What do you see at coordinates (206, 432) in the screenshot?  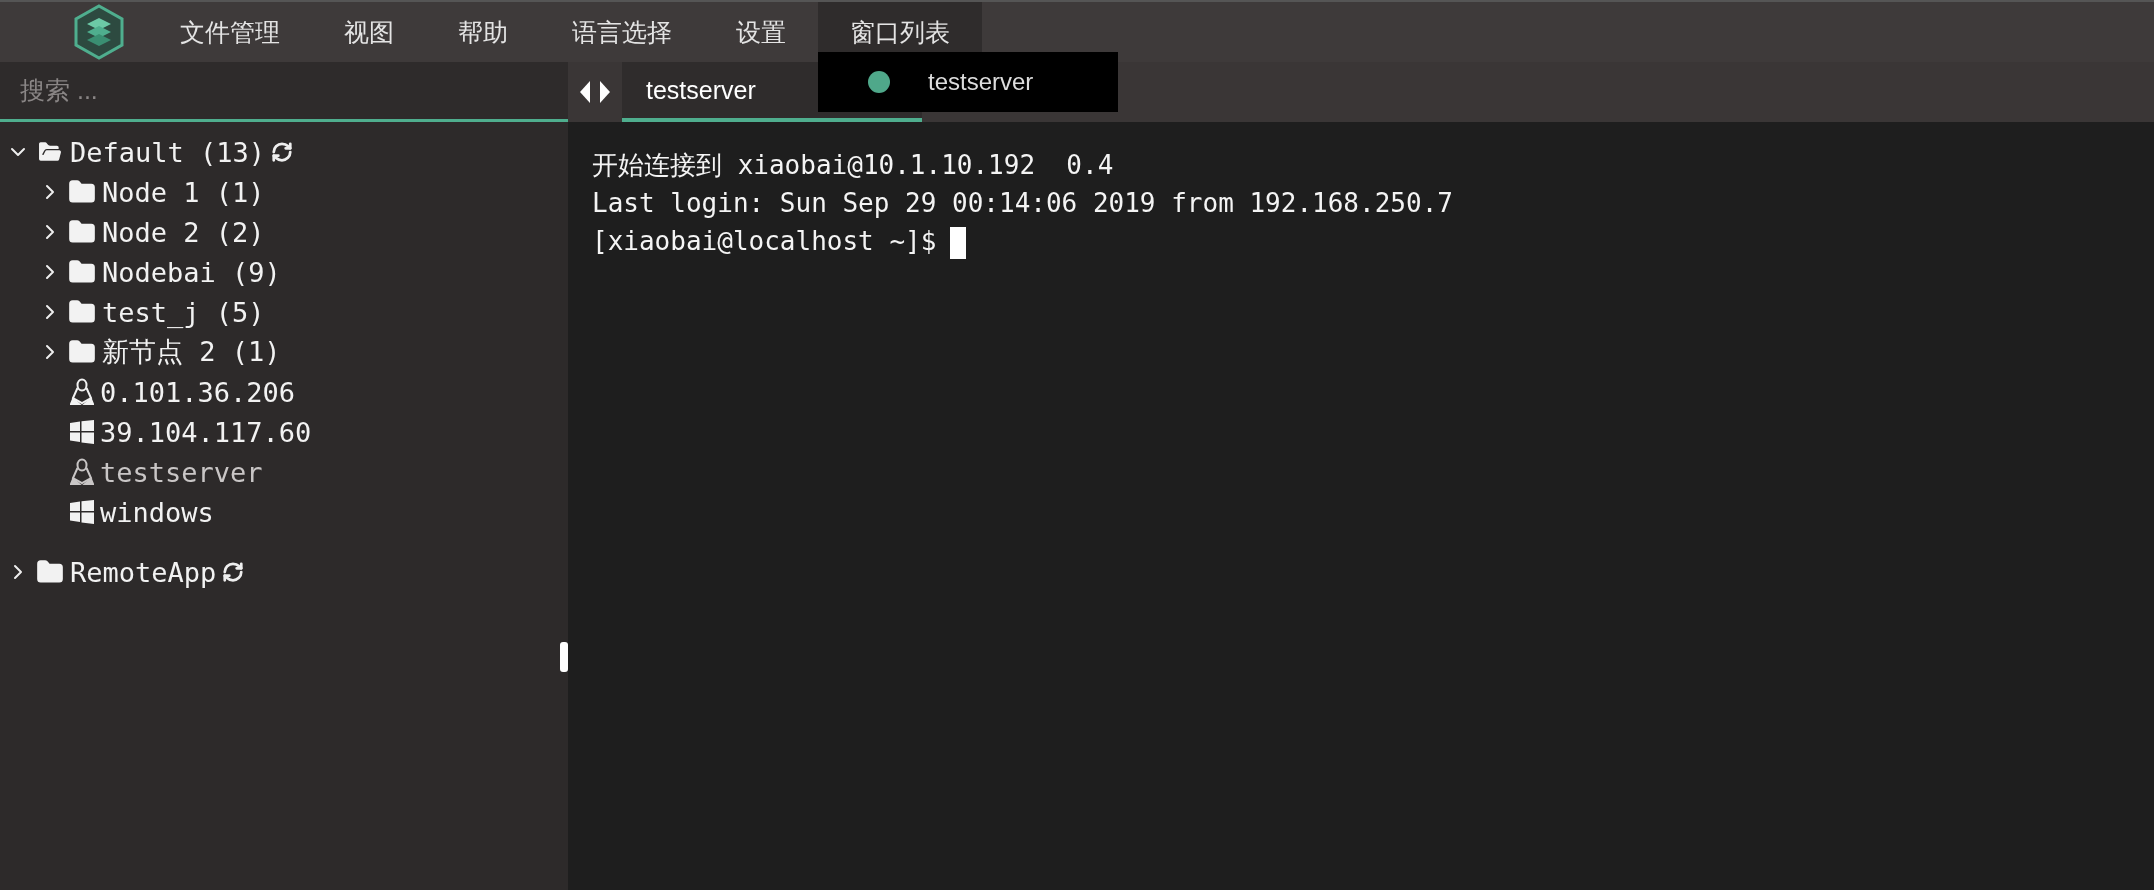 I see `tree-item: 39.104.117.60` at bounding box center [206, 432].